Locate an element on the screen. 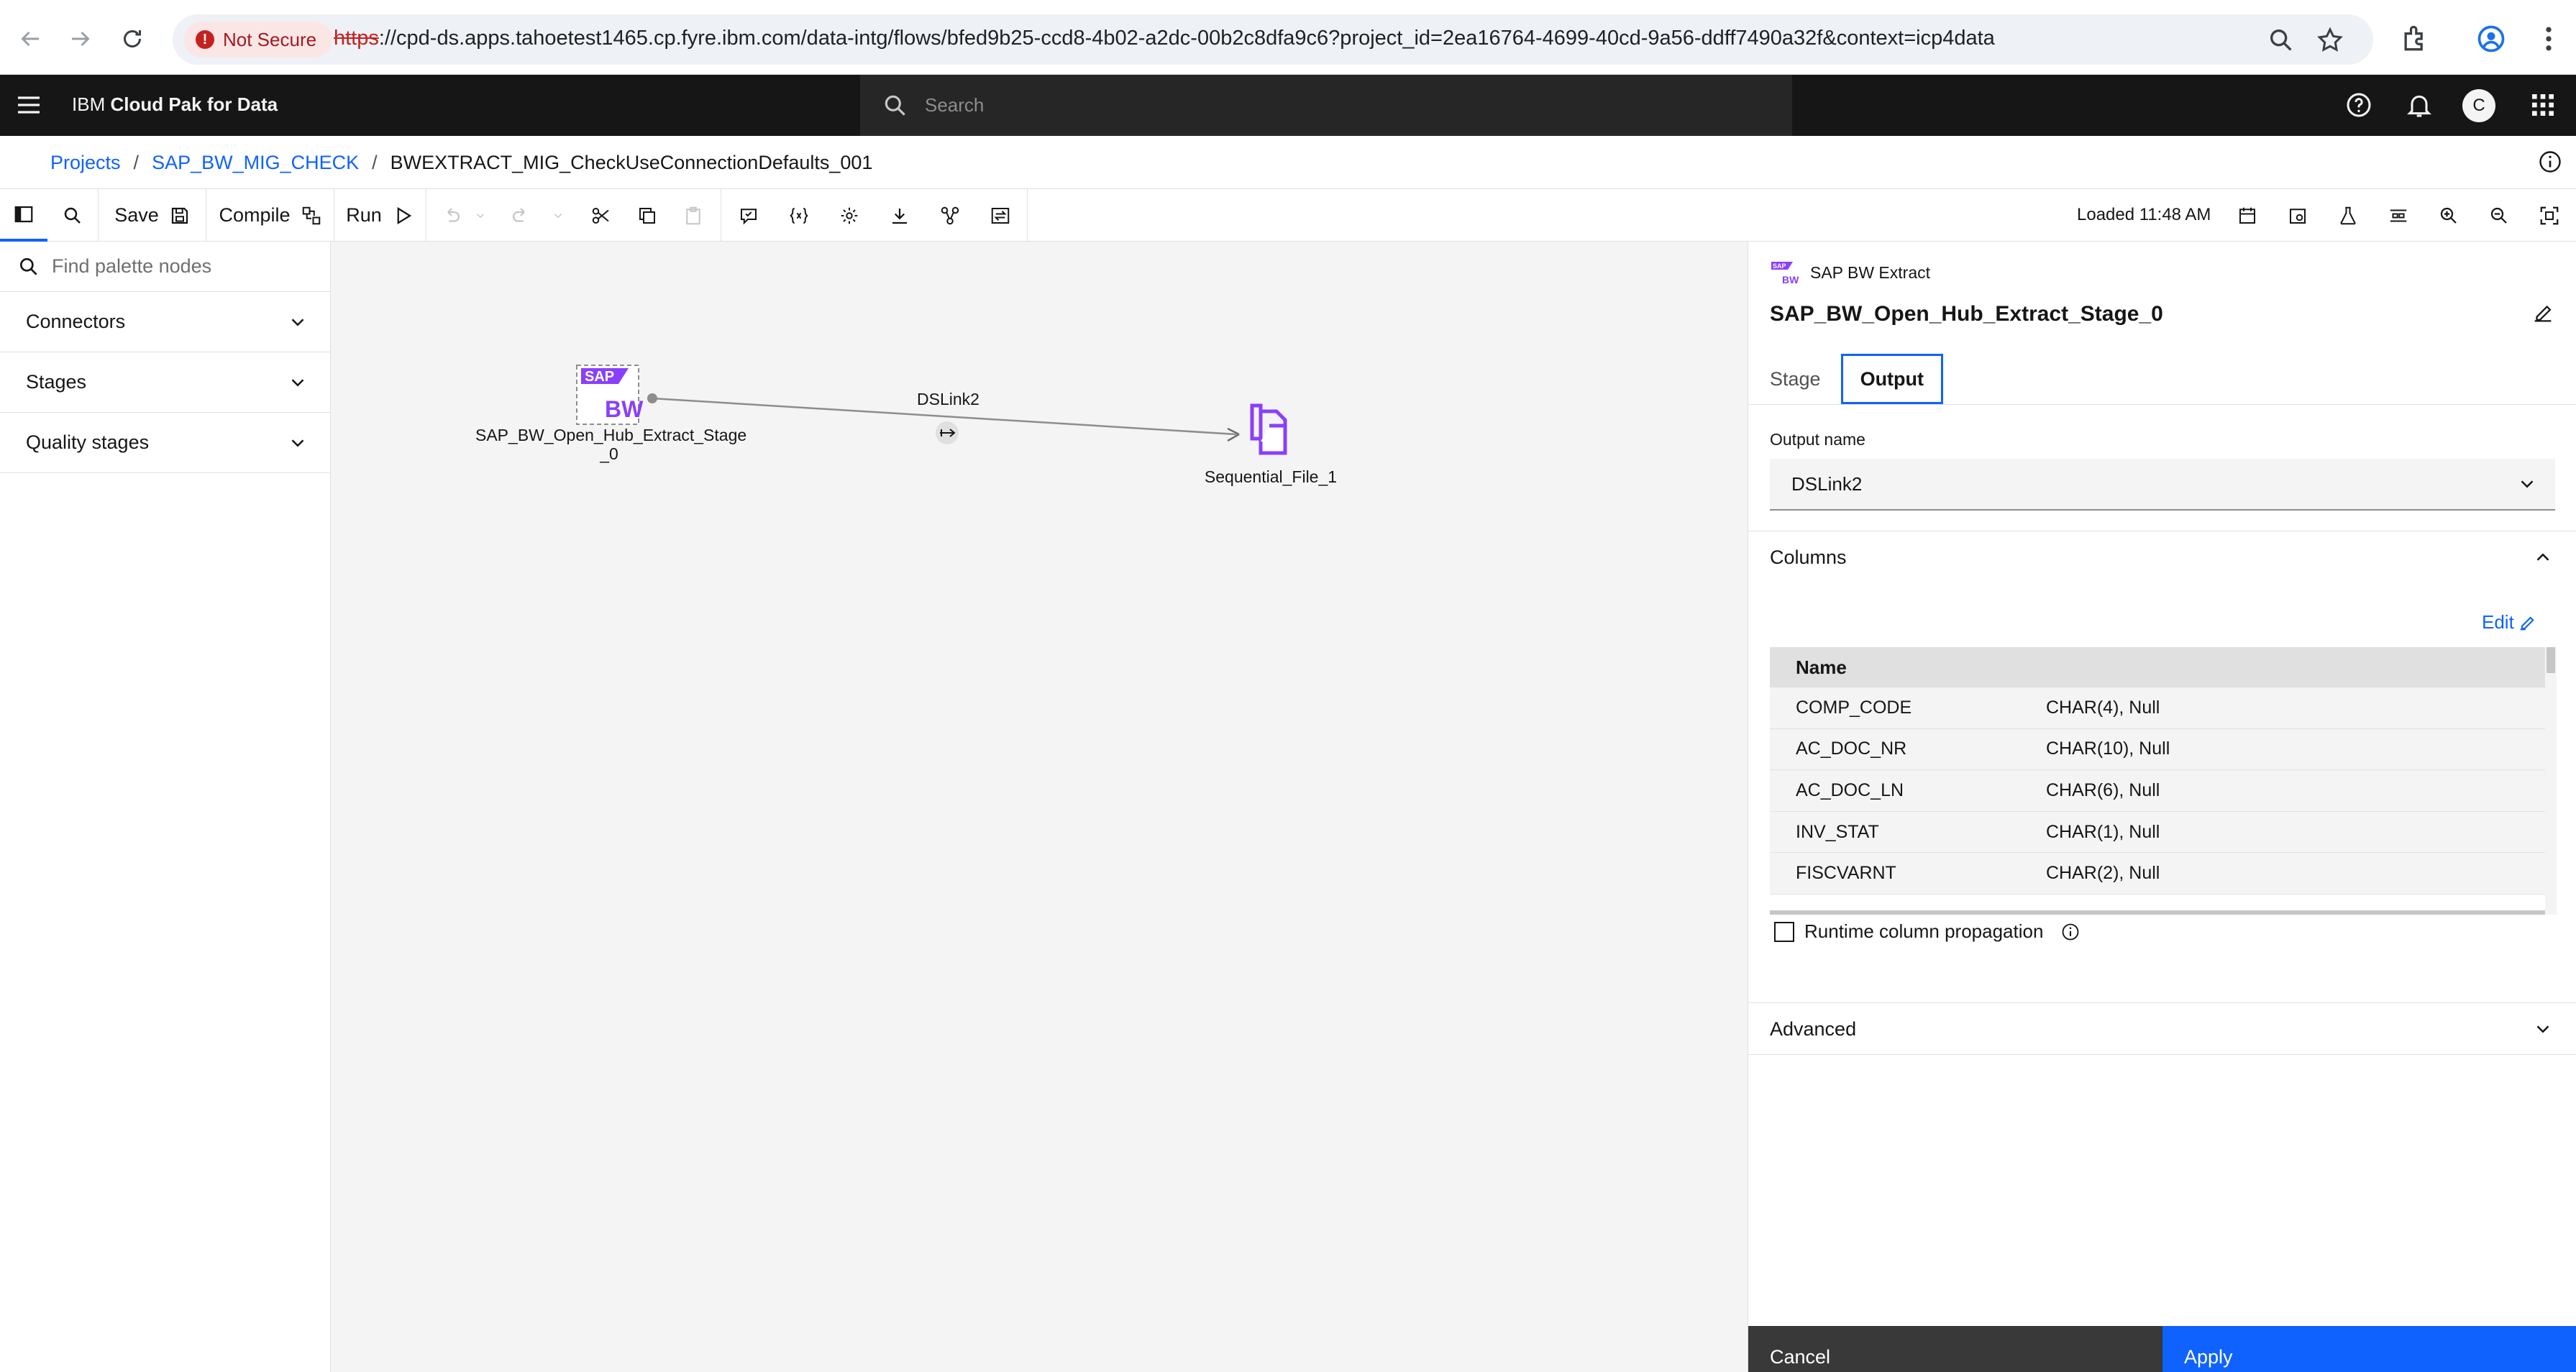  edit-columns-link: Edit is located at coordinates (2509, 623).